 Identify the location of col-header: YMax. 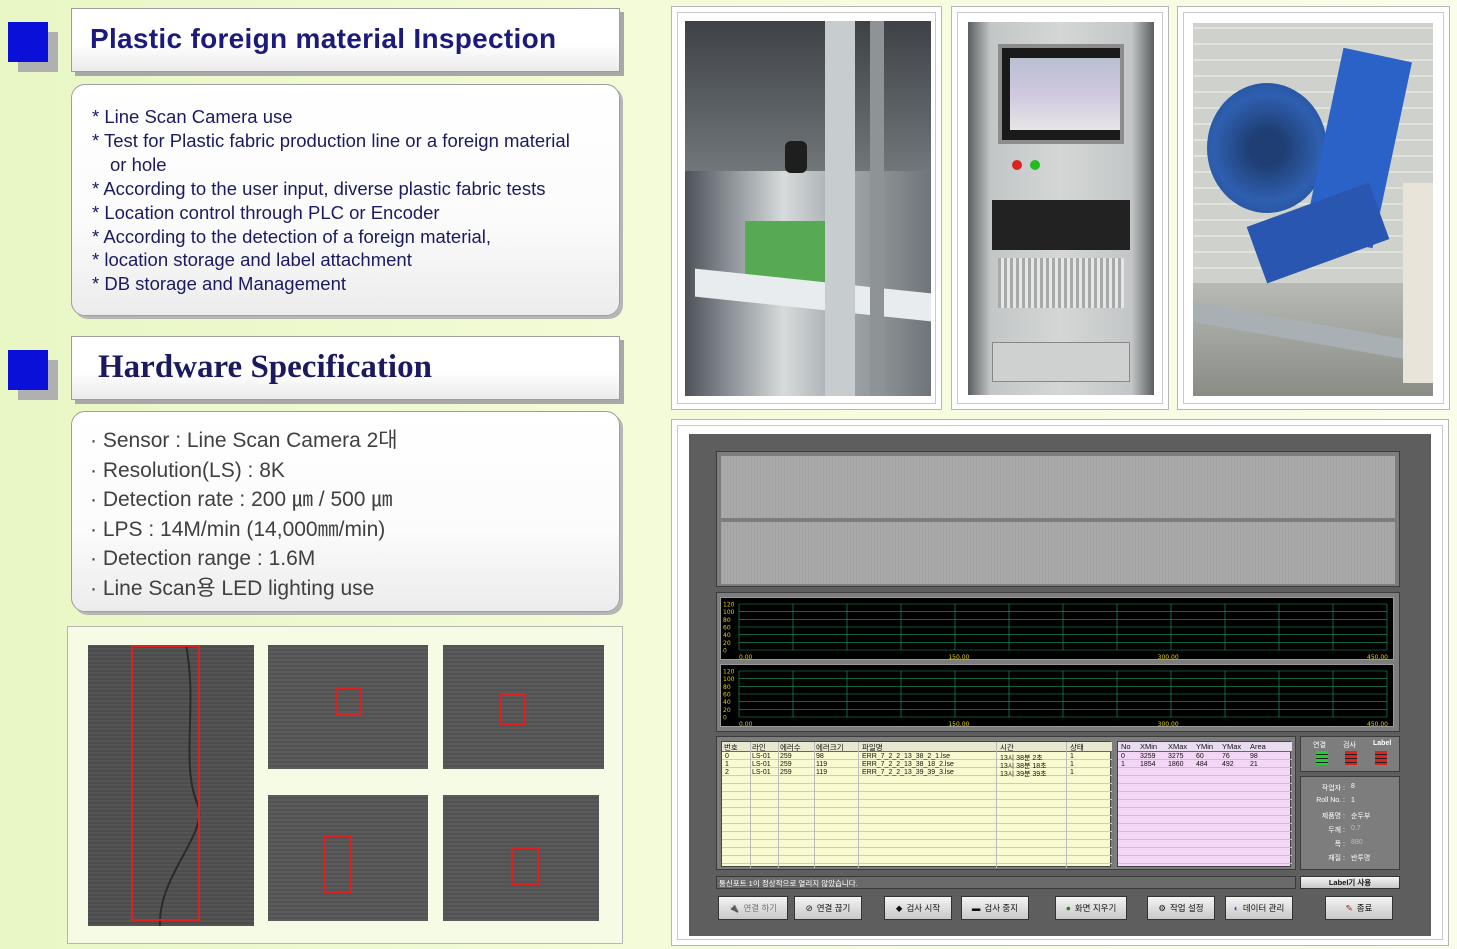
(1232, 746).